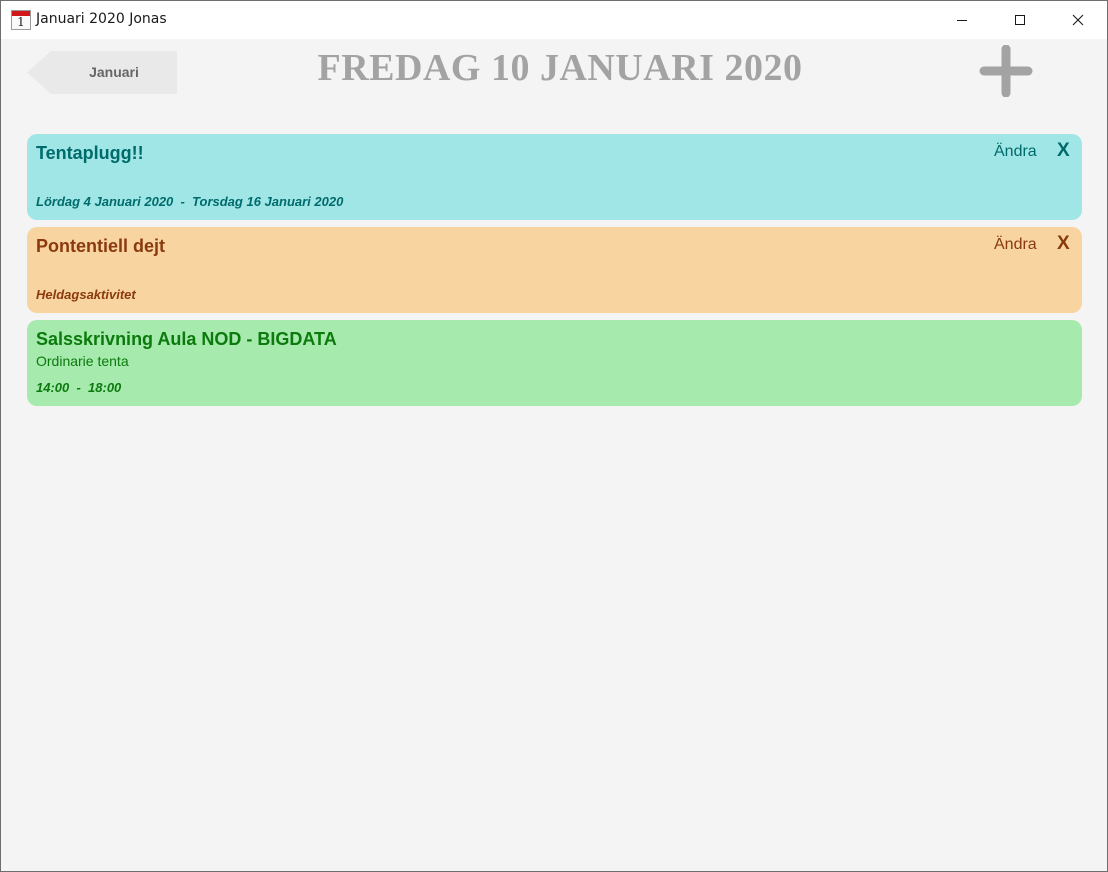 The width and height of the screenshot is (1108, 872). What do you see at coordinates (101, 19) in the screenshot?
I see `window-title: Januari 2020 Jonas` at bounding box center [101, 19].